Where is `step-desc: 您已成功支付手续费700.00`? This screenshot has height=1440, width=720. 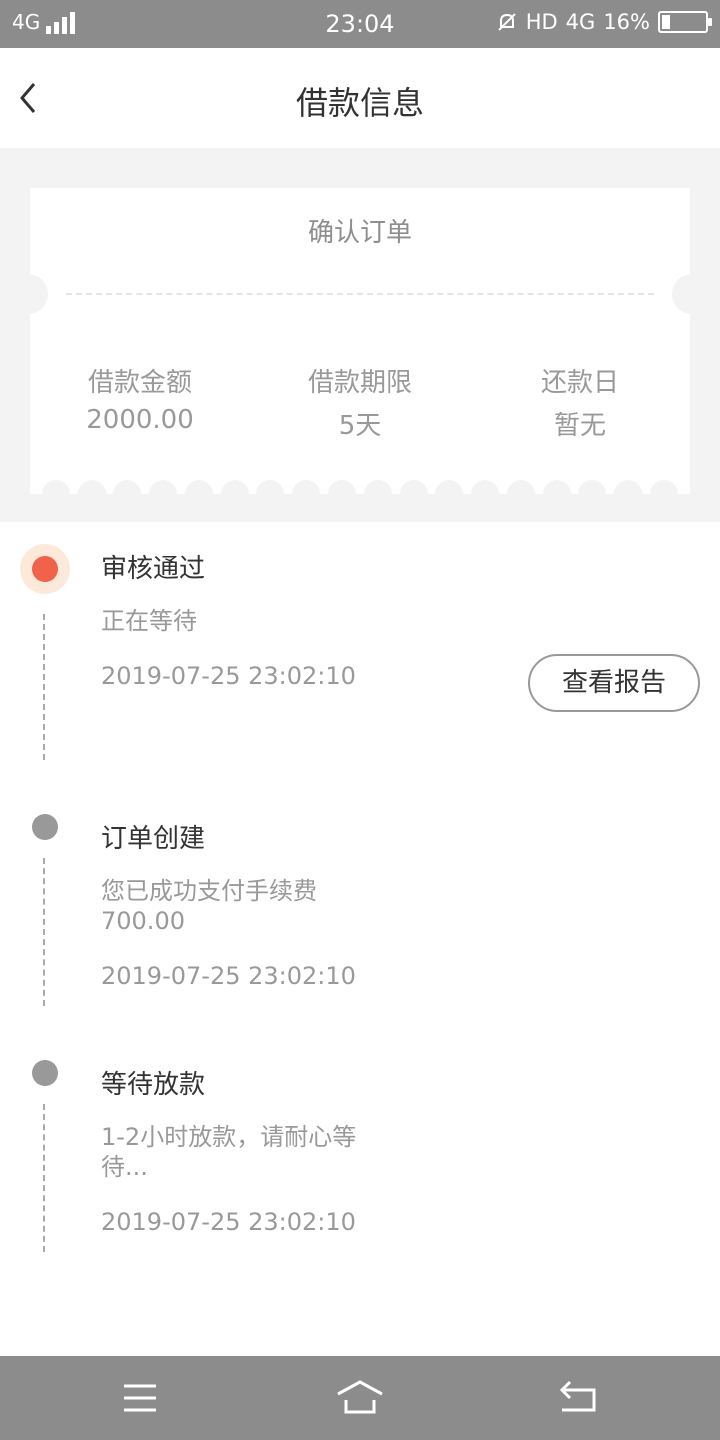
step-desc: 您已成功支付手续费700.00 is located at coordinates (209, 906).